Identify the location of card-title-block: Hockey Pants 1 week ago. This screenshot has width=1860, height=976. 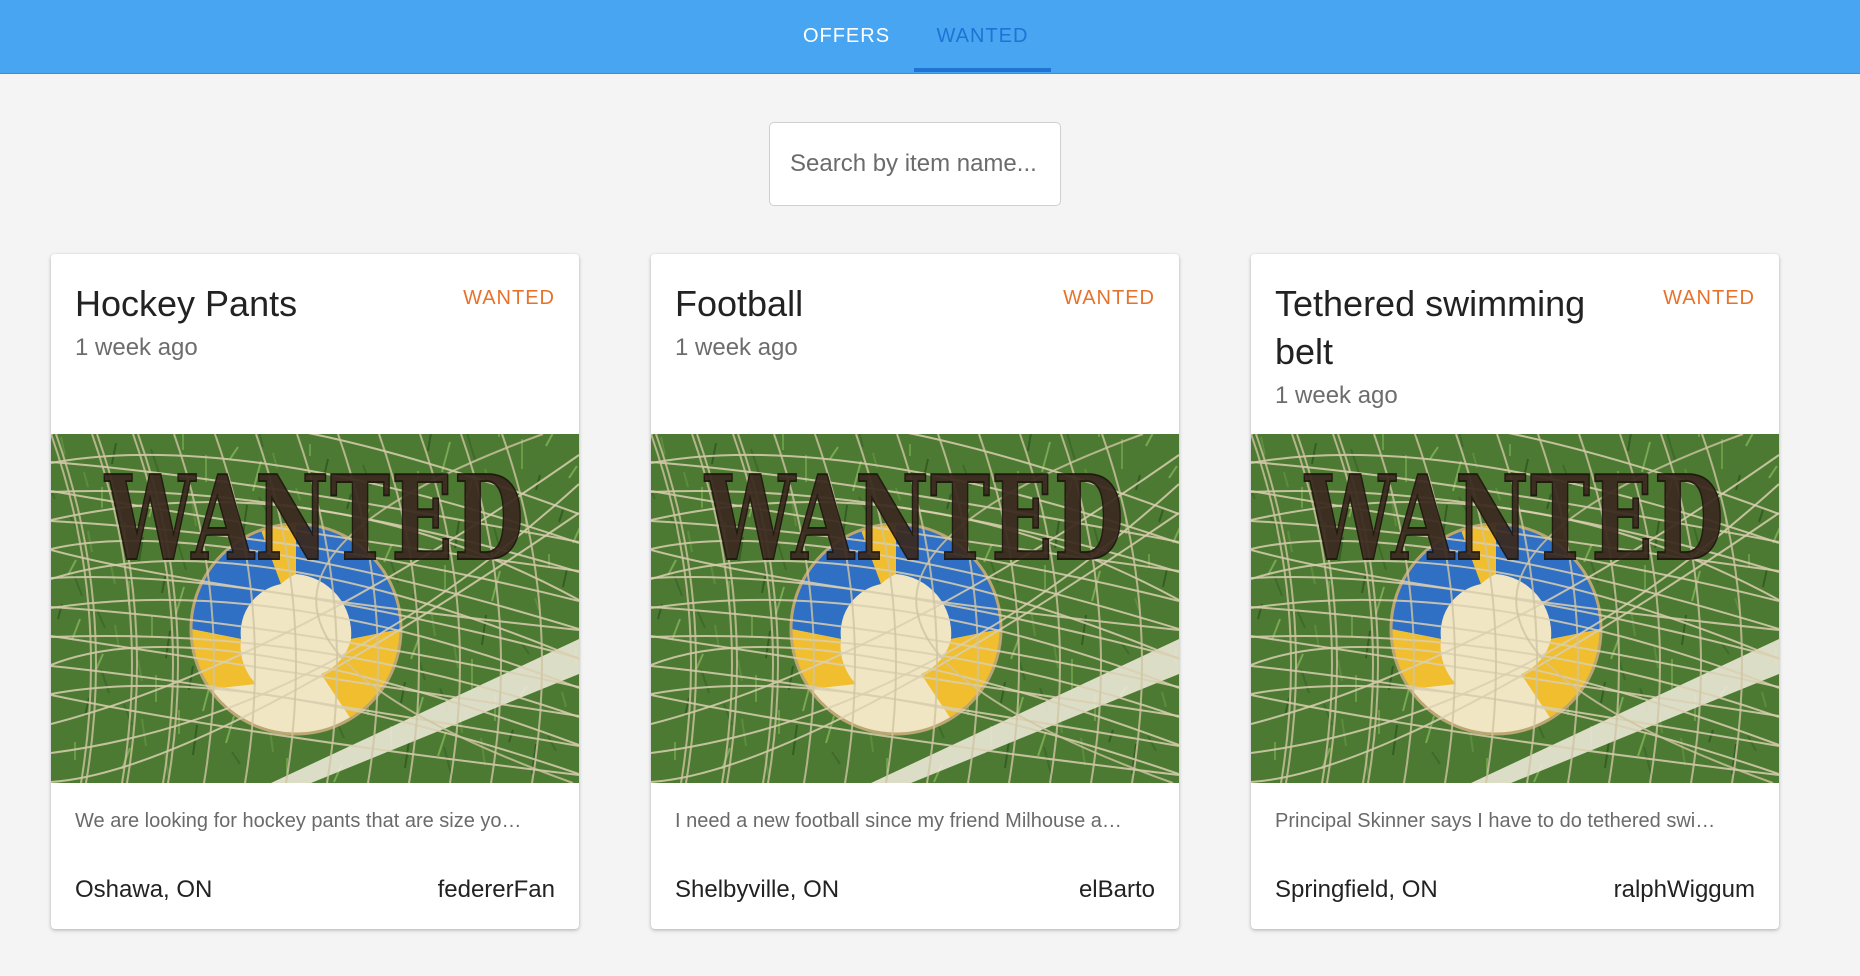
(255, 324).